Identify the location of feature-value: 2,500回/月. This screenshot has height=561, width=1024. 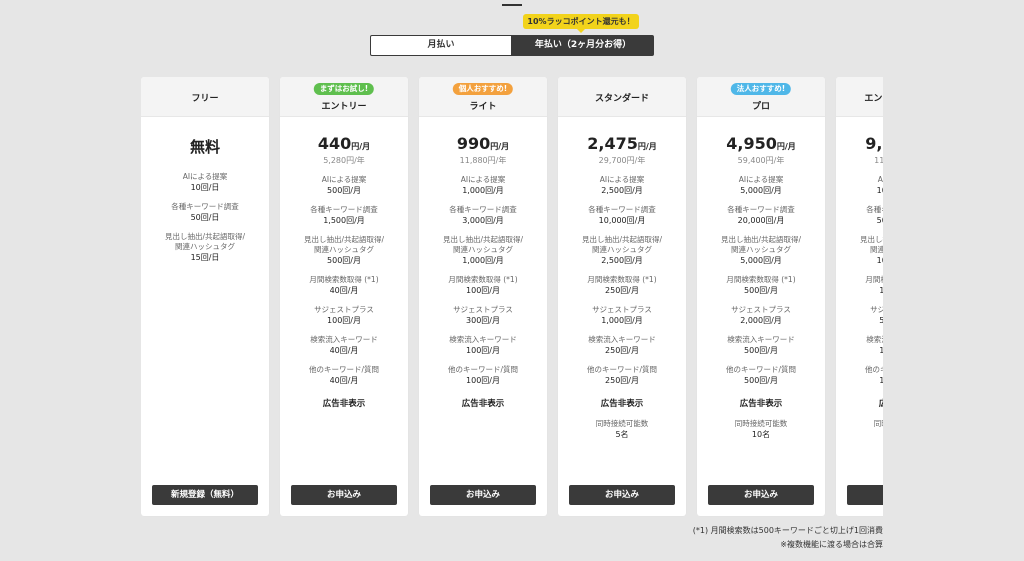
(622, 190).